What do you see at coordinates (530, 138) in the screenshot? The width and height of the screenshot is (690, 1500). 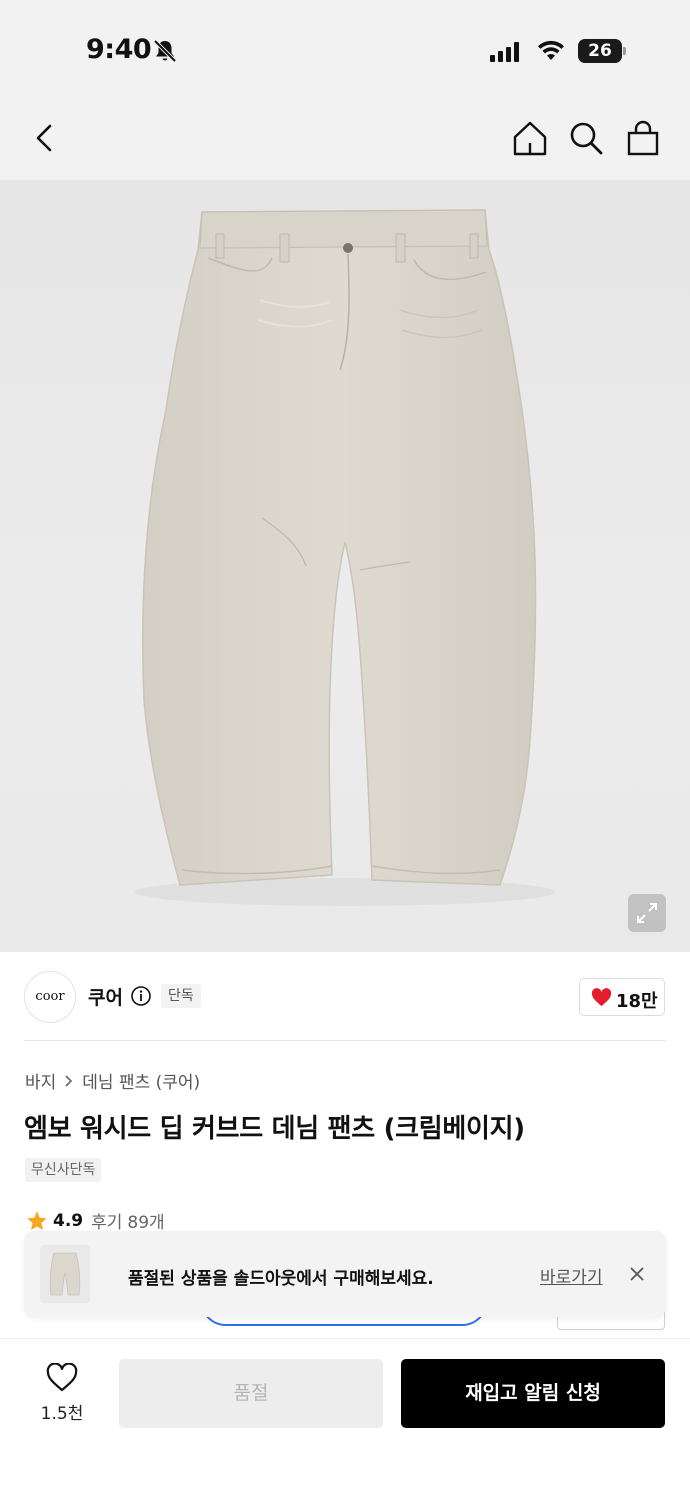 I see `home-icon` at bounding box center [530, 138].